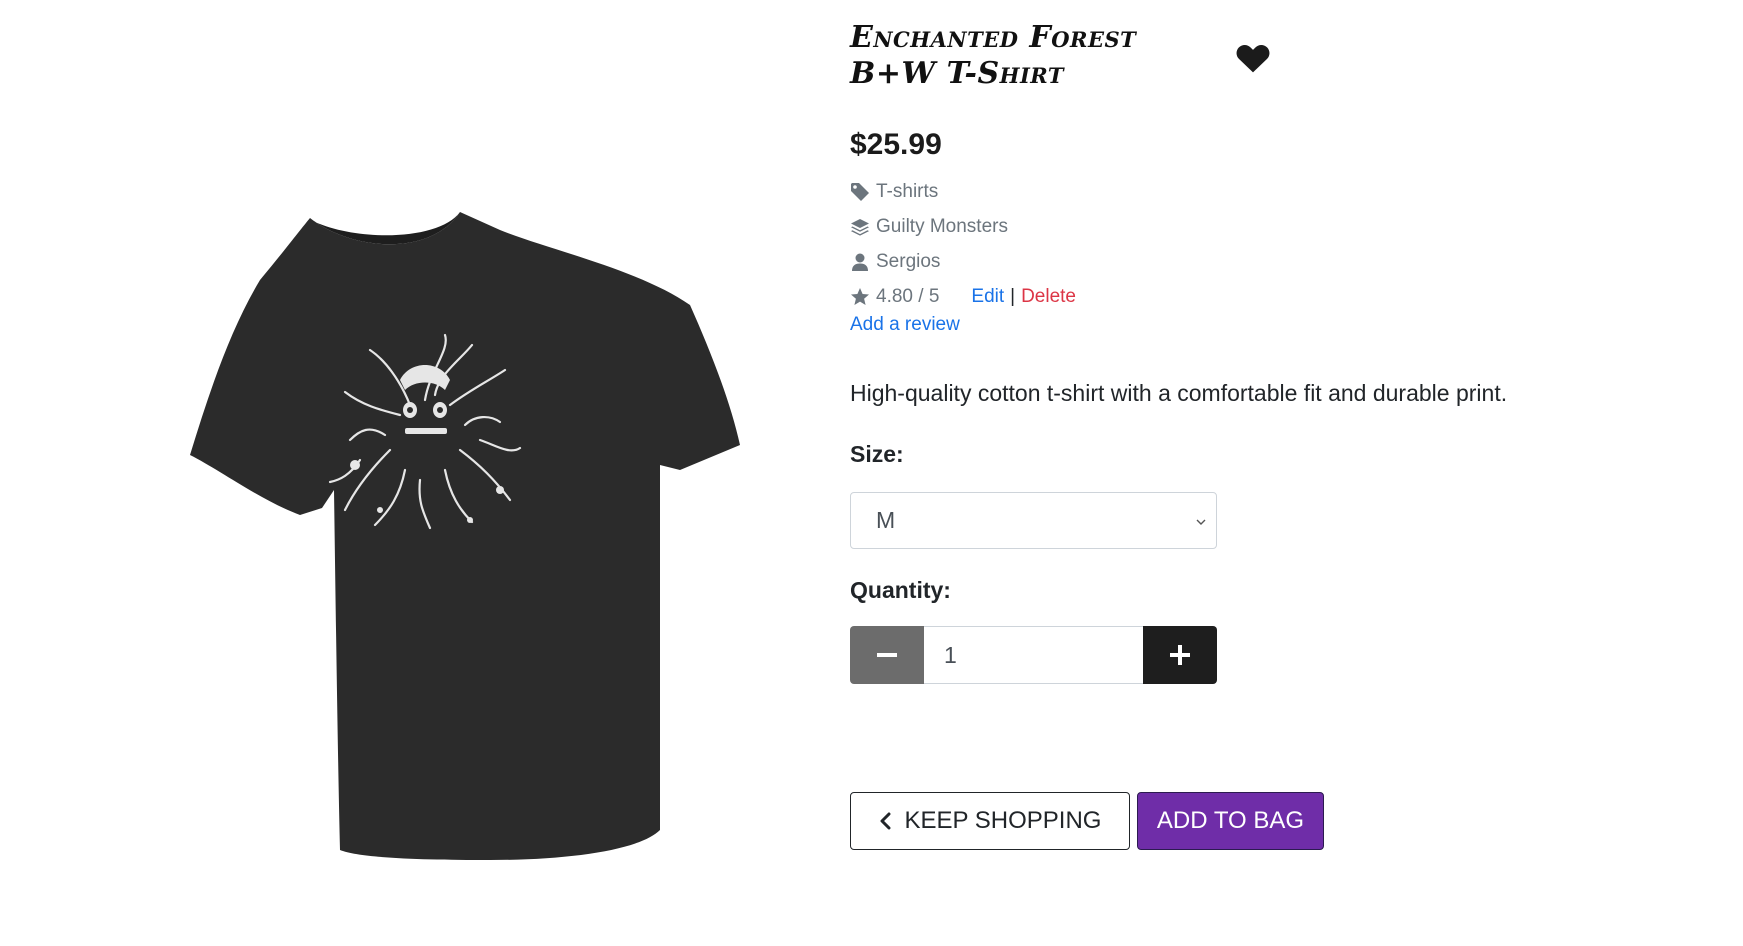 The width and height of the screenshot is (1743, 946). What do you see at coordinates (1033, 520) in the screenshot?
I see `size-select: M` at bounding box center [1033, 520].